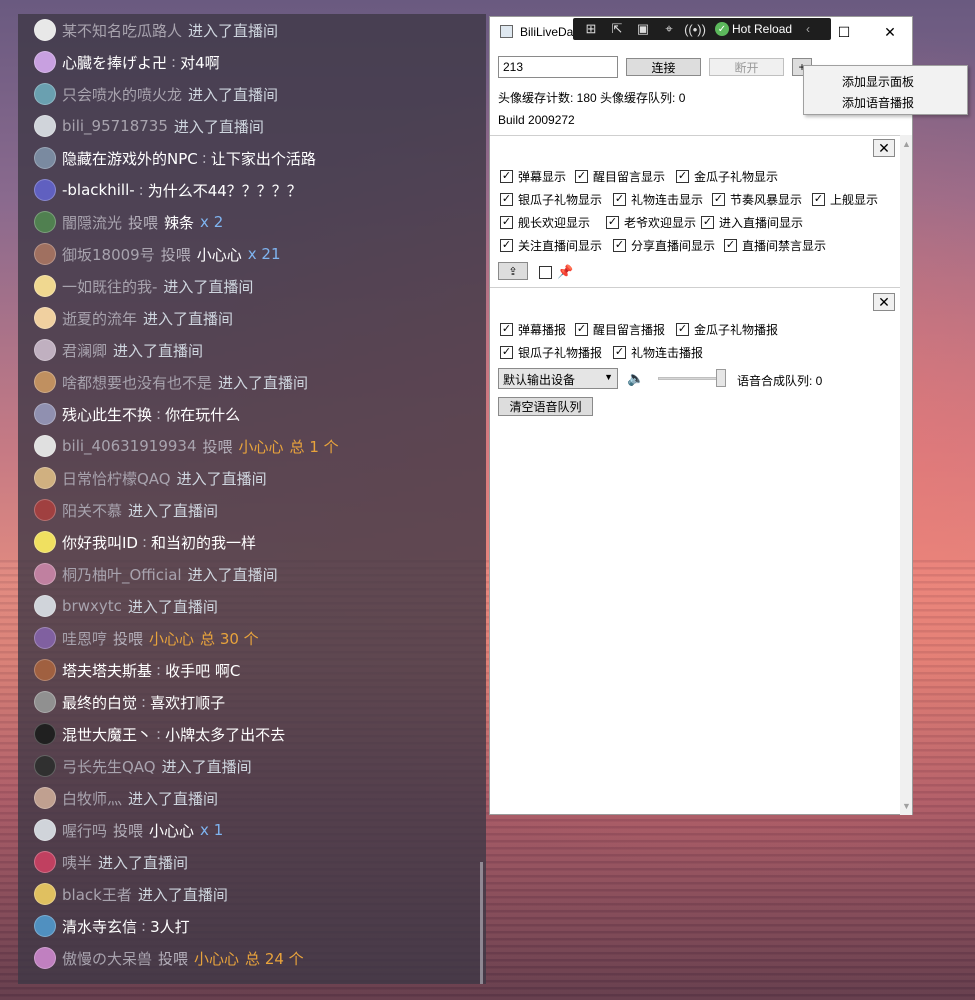 Image resolution: width=975 pixels, height=1000 pixels. Describe the element at coordinates (92, 798) in the screenshot. I see `username: 白牧师灬` at that location.